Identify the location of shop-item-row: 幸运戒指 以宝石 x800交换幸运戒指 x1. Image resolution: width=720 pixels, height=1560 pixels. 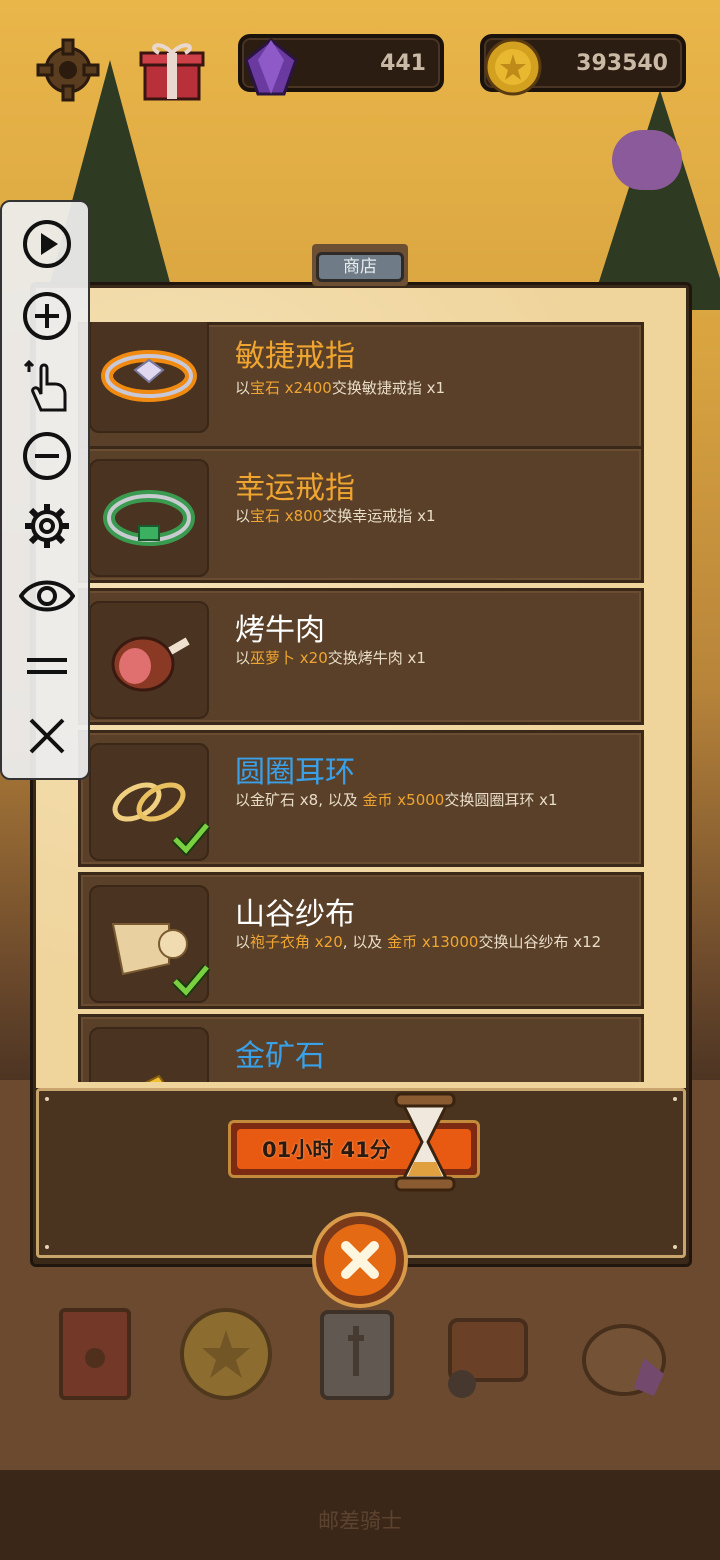
(361, 514).